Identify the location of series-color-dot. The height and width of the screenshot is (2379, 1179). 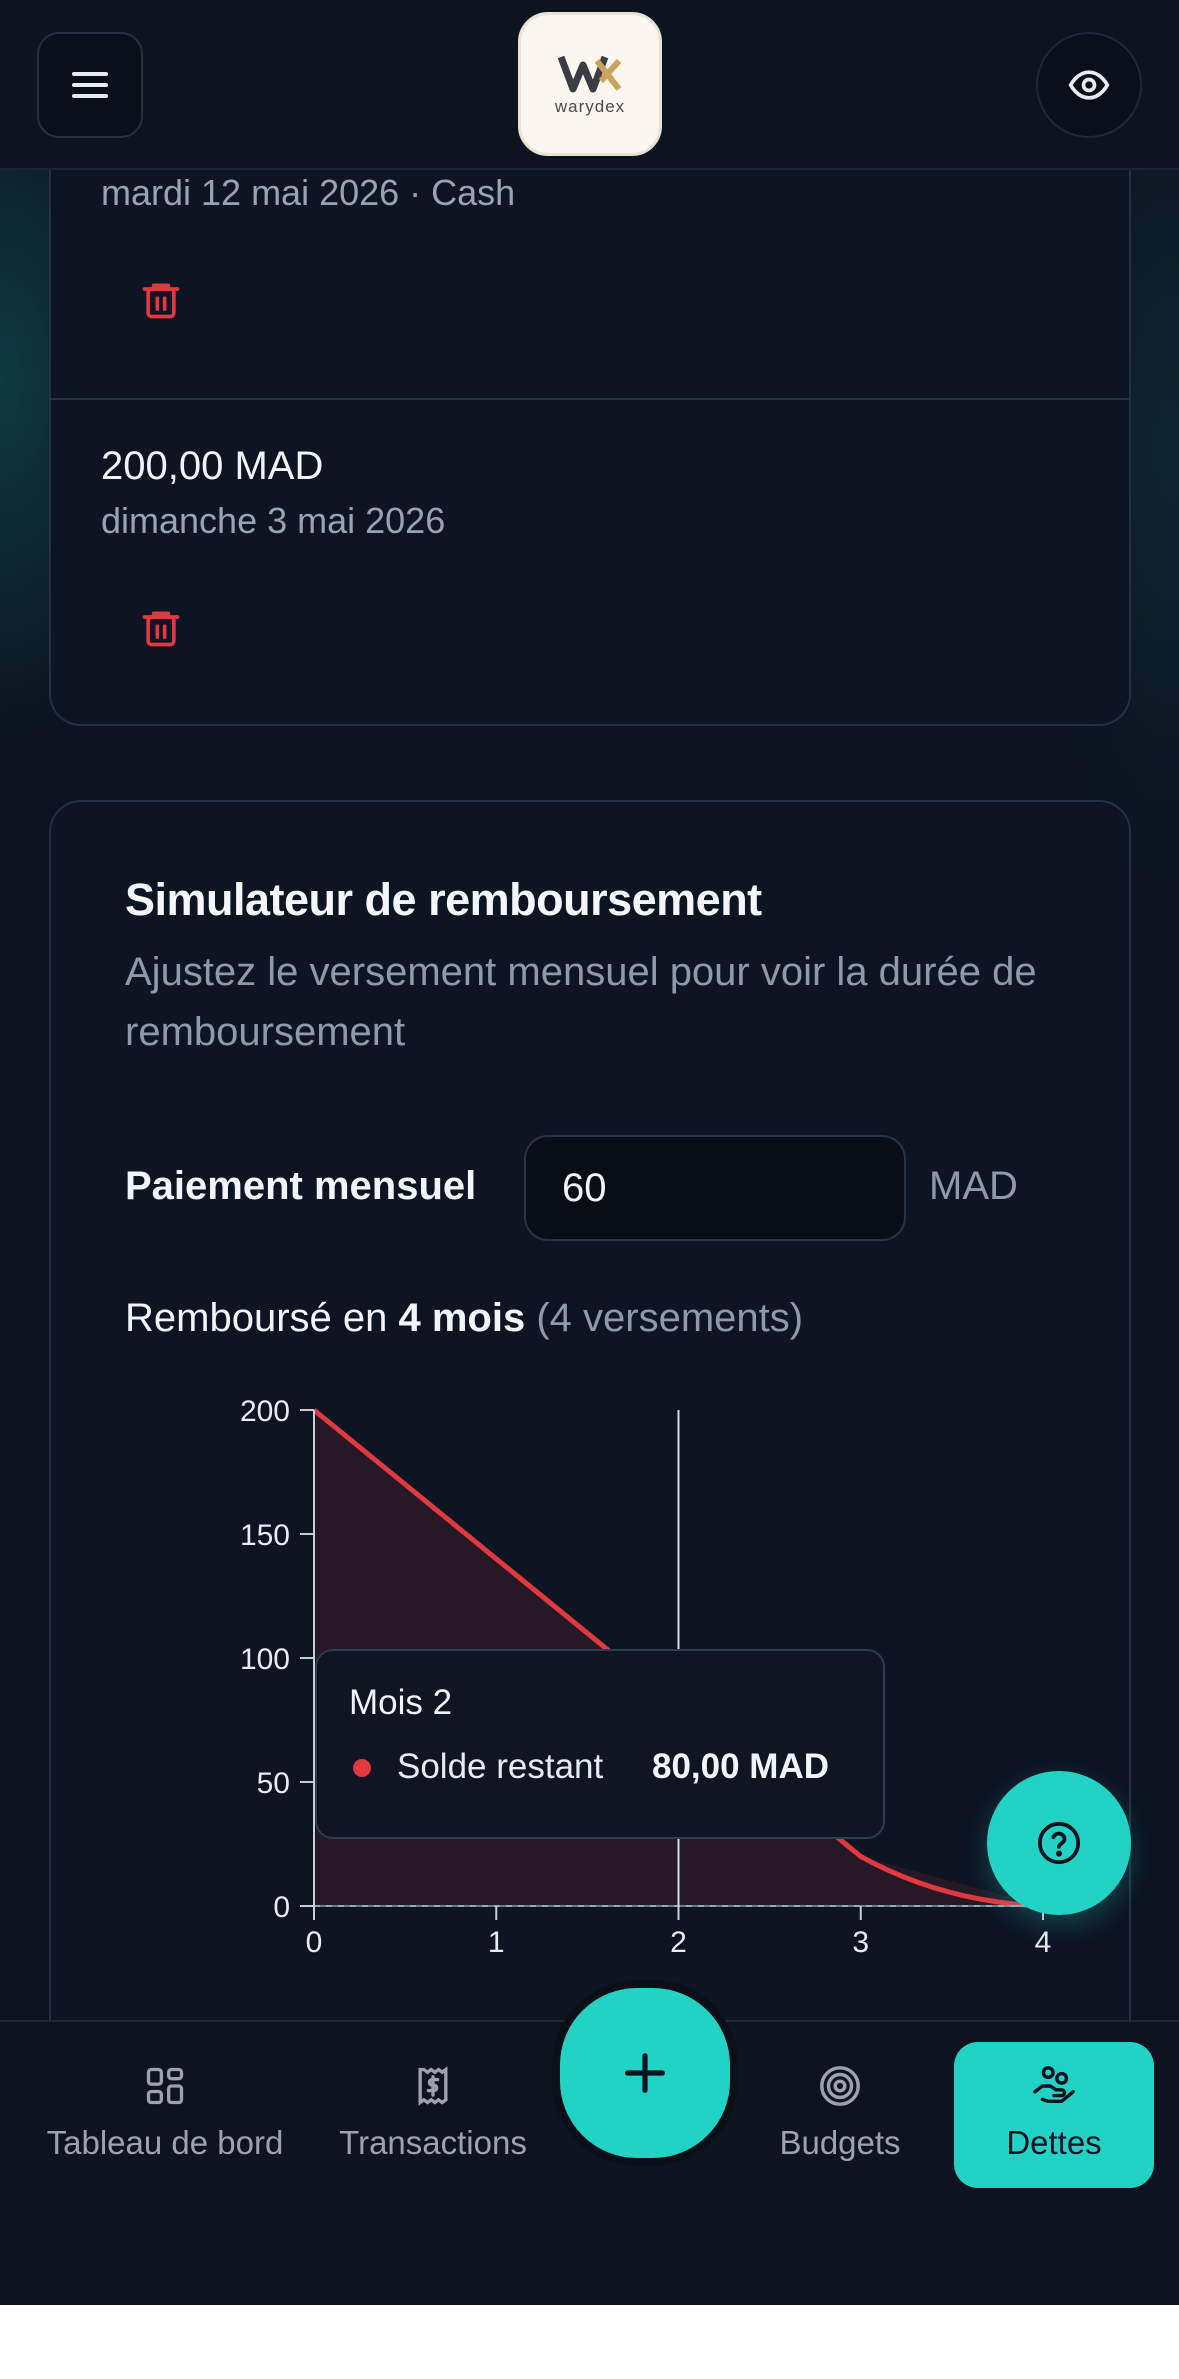
(362, 1768).